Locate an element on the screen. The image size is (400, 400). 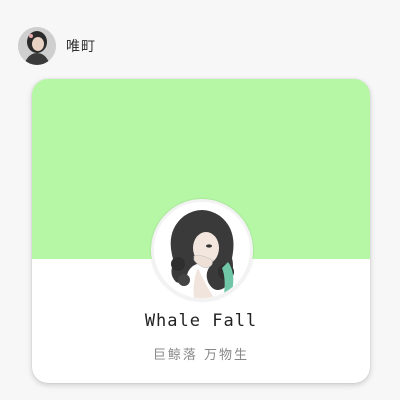
profile-name: Whale Fall is located at coordinates (201, 321).